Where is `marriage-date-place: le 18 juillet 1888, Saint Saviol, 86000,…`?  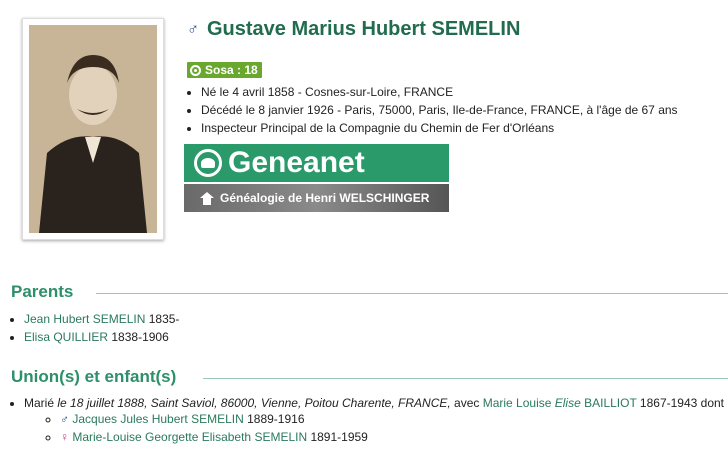 marriage-date-place: le 18 juillet 1888, Saint Saviol, 86000,… is located at coordinates (254, 403).